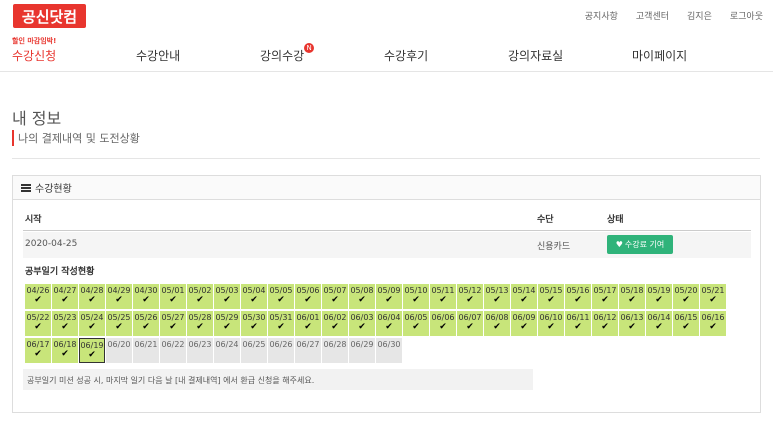 The image size is (773, 421). Describe the element at coordinates (200, 296) in the screenshot. I see `calendar-day: 05/02 ✔` at that location.